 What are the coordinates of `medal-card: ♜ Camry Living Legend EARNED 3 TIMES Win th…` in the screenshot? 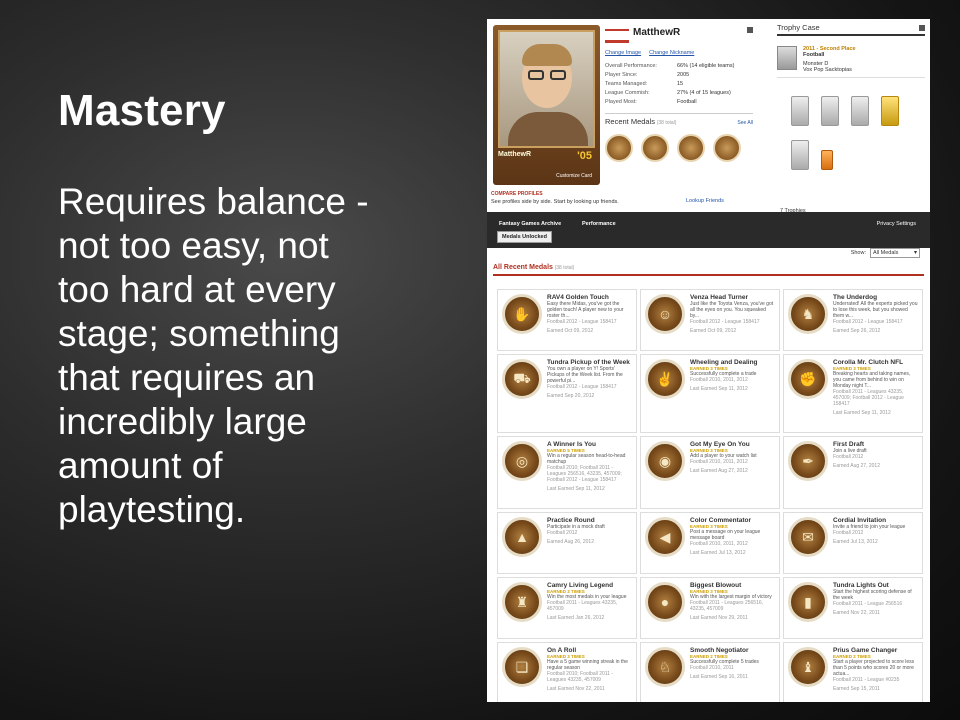 It's located at (567, 608).